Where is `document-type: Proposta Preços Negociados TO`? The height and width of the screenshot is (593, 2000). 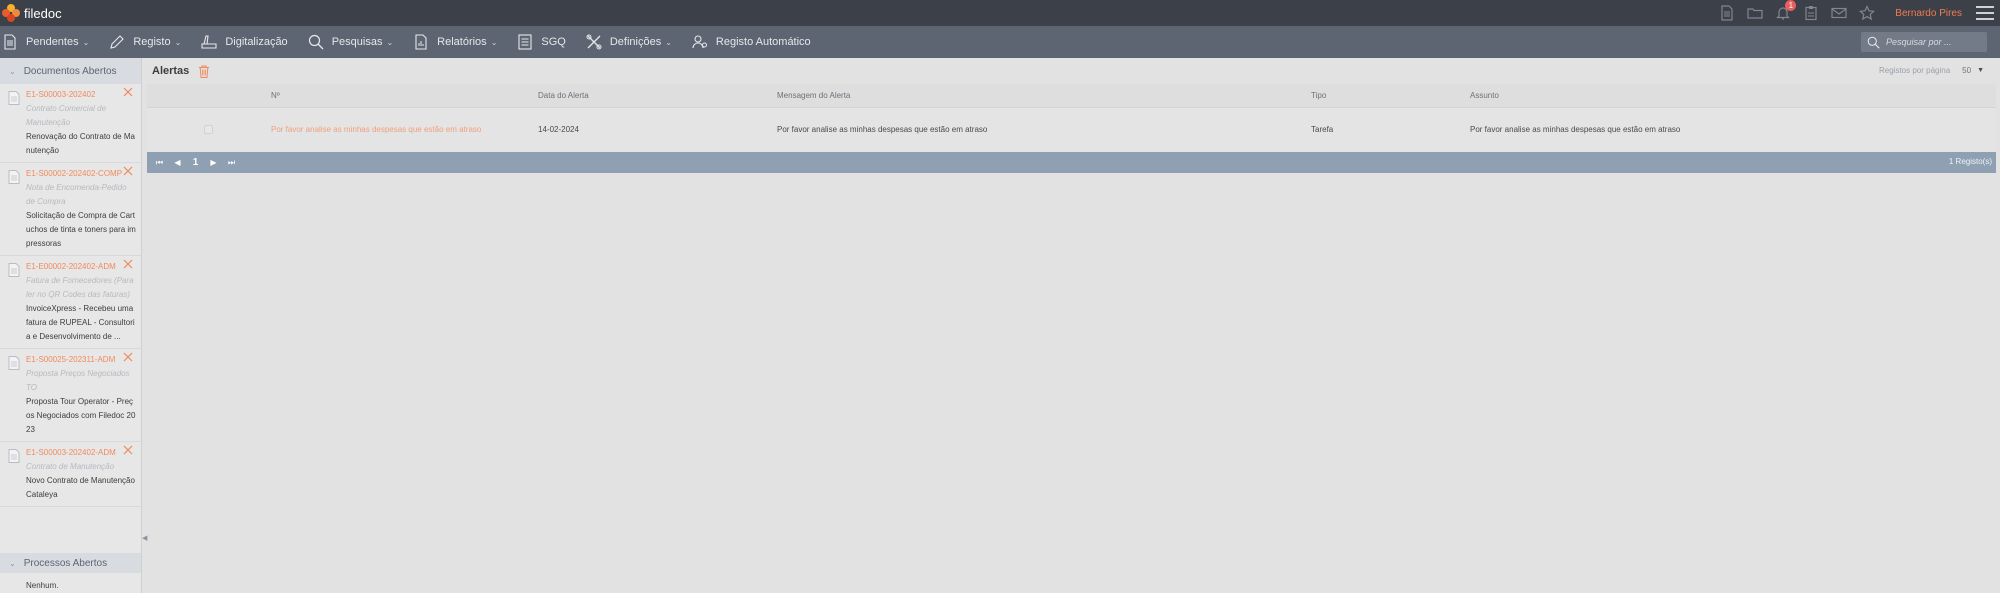
document-type: Proposta Preços Negociados TO is located at coordinates (78, 380).